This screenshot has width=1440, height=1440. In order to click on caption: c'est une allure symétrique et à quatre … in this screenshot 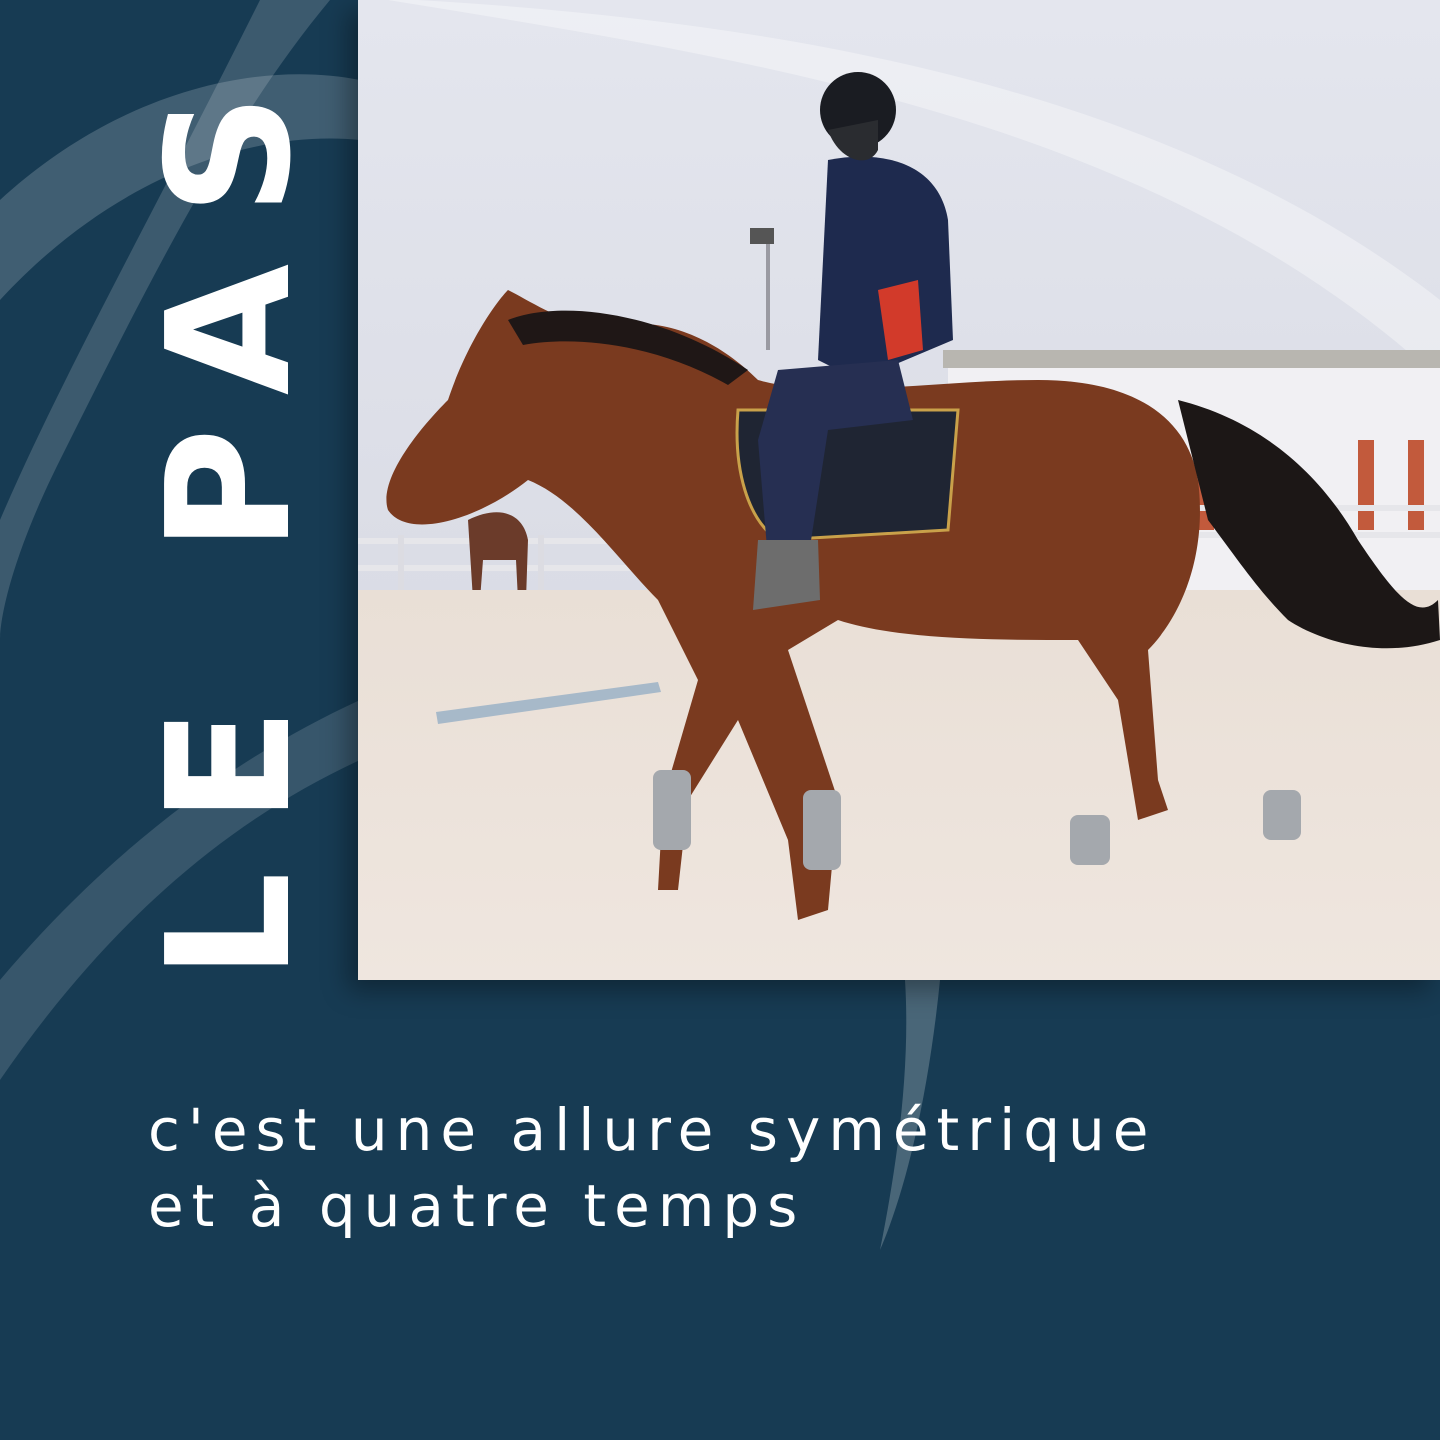, I will do `click(763, 1168)`.